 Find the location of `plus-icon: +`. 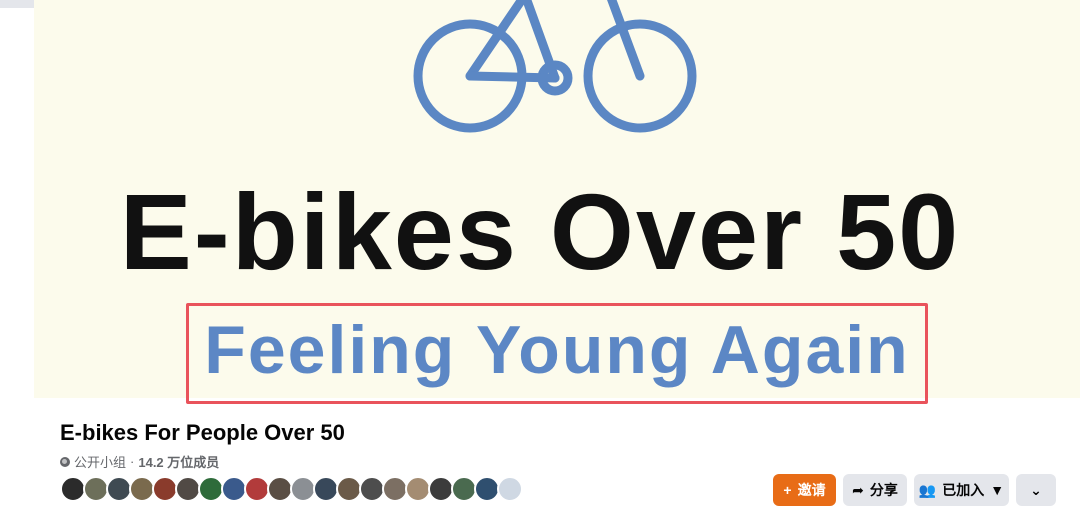

plus-icon: + is located at coordinates (787, 490).